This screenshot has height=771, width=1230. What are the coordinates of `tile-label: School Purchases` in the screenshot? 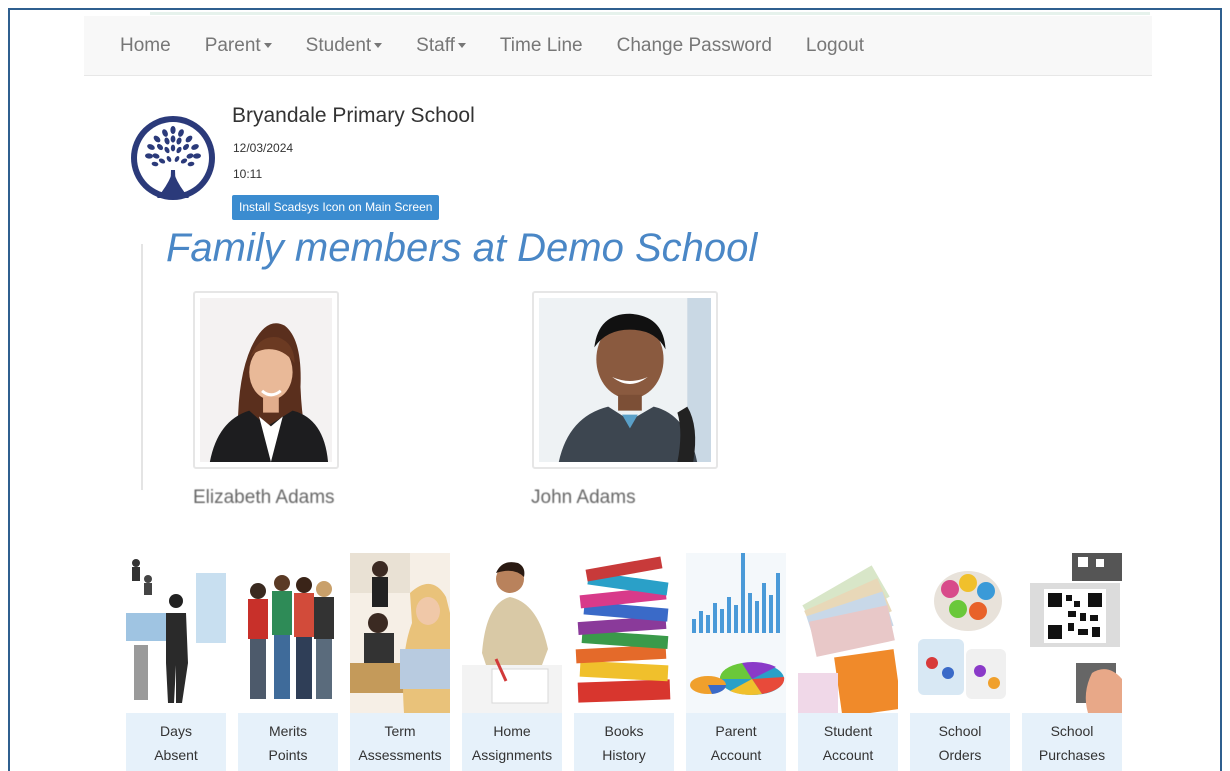 It's located at (1072, 742).